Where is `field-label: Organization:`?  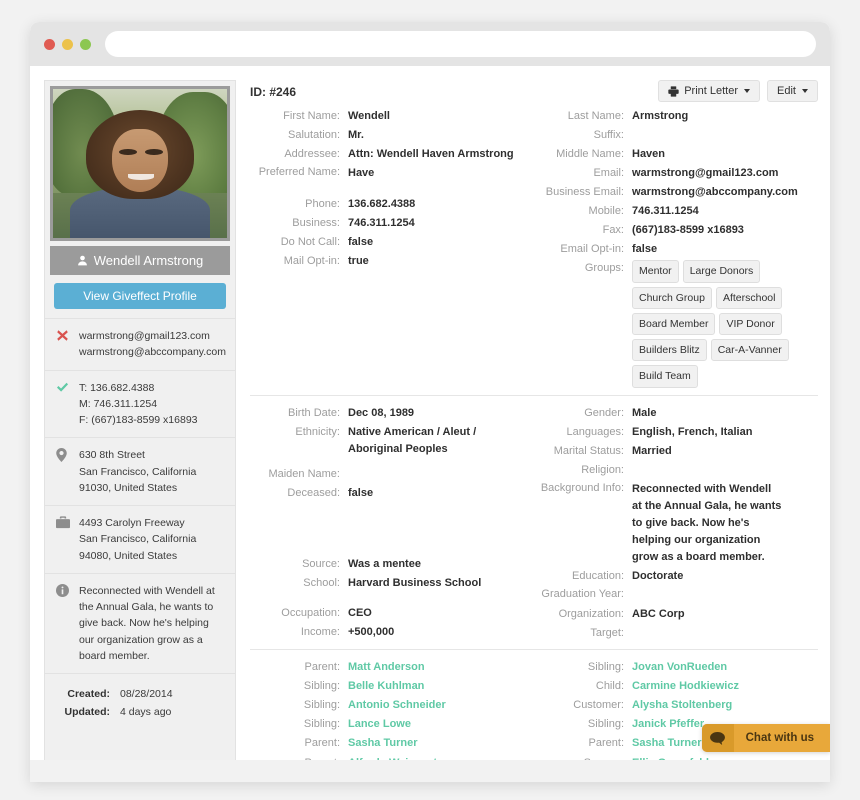 field-label: Organization: is located at coordinates (591, 614).